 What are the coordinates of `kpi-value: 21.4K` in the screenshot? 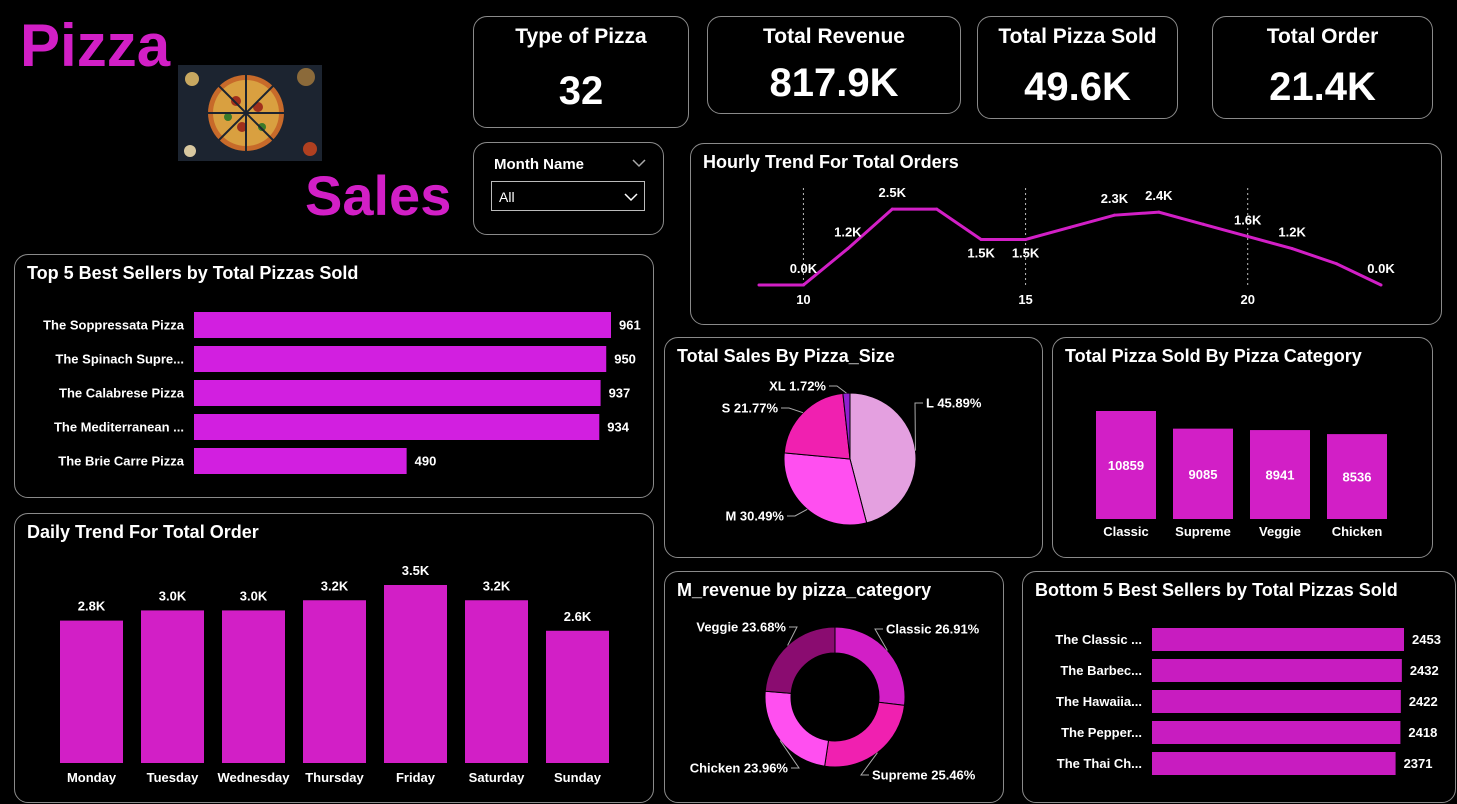 It's located at (1322, 87).